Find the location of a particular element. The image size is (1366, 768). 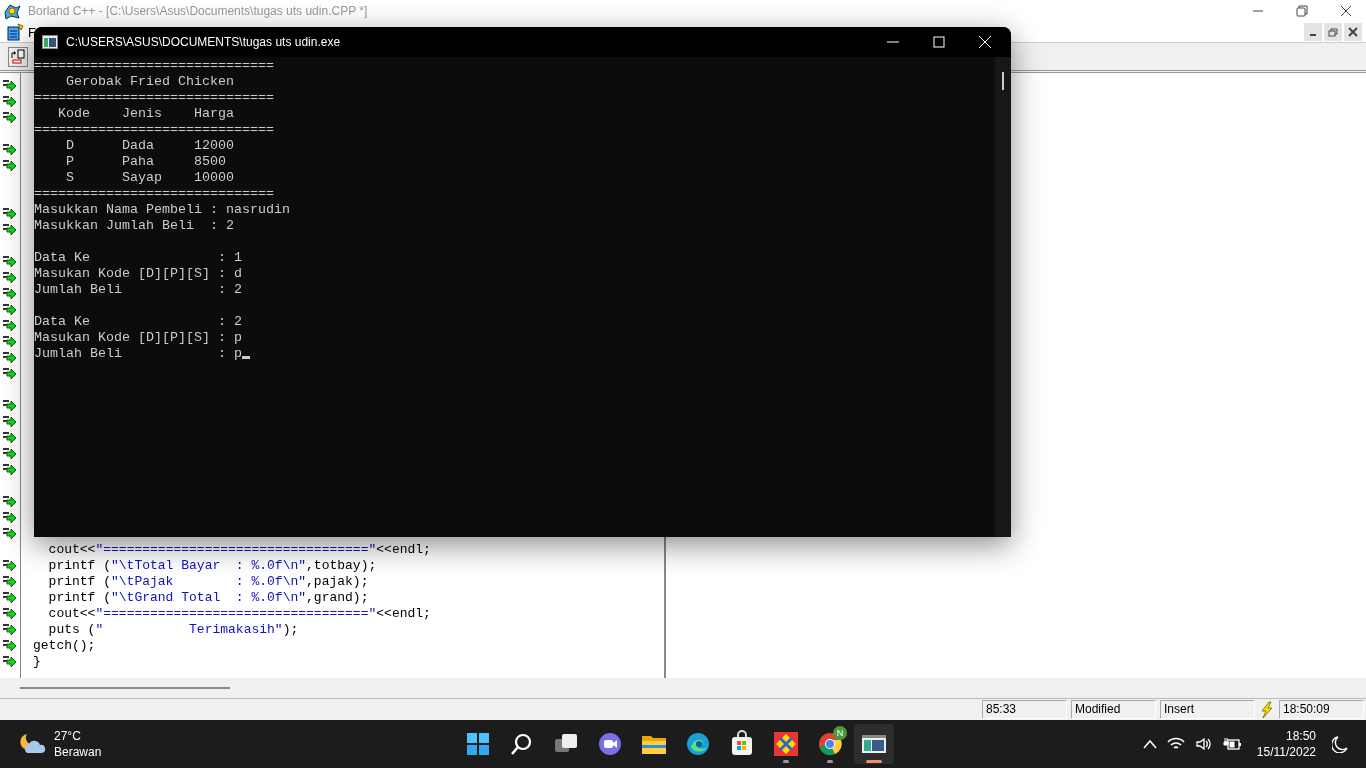

status-field: Insert is located at coordinates (1207, 709).